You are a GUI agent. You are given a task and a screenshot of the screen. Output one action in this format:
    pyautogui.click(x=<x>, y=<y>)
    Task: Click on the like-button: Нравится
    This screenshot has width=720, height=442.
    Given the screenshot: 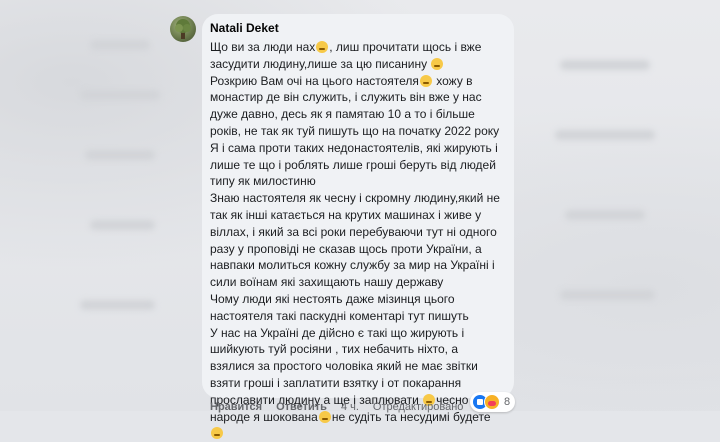 What is the action you would take?
    pyautogui.click(x=236, y=407)
    